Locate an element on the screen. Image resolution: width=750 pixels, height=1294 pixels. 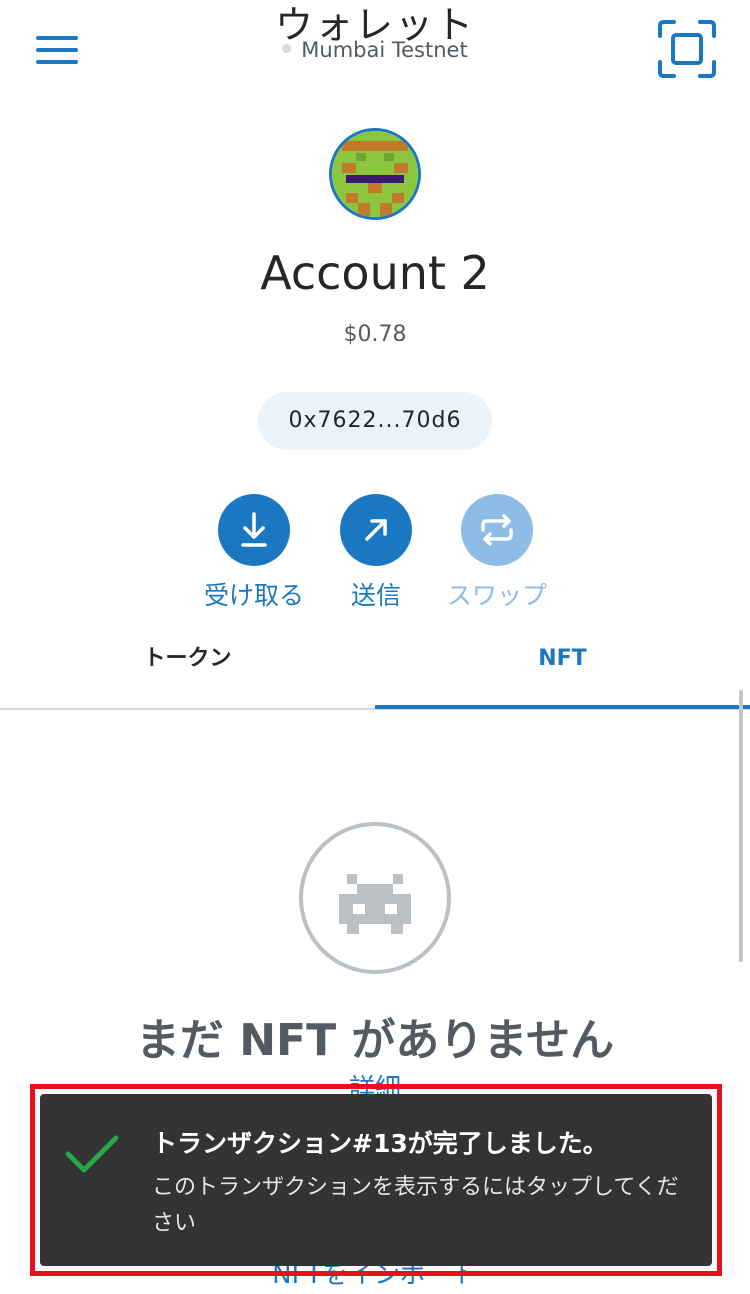
tab-tokens: トークン is located at coordinates (187, 674).